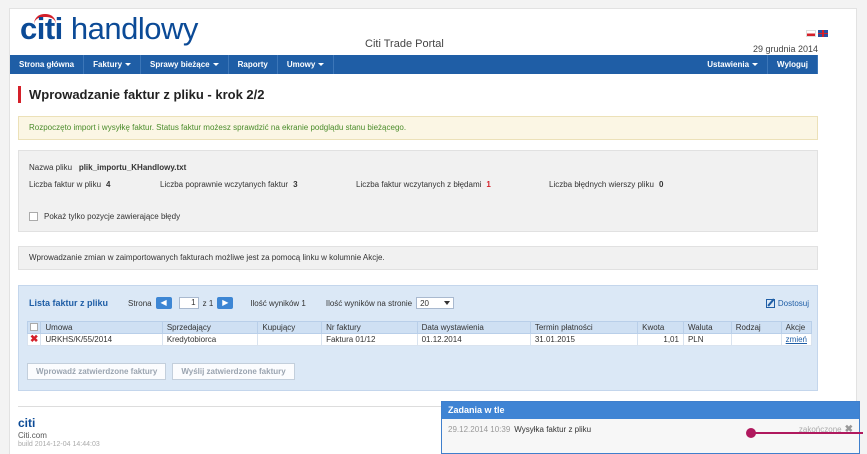 Image resolution: width=867 pixels, height=454 pixels. Describe the element at coordinates (733, 64) in the screenshot. I see `nav-ustawienia: Ustawienia` at that location.